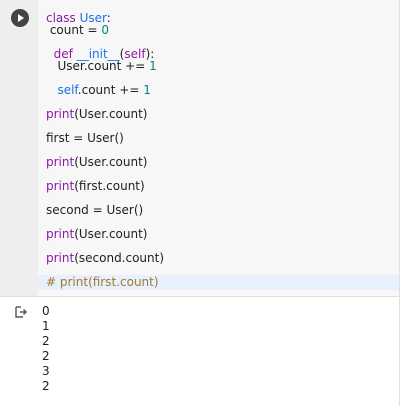 The height and width of the screenshot is (406, 400). I want to click on code-line-print4_line: print(User.count), so click(97, 234).